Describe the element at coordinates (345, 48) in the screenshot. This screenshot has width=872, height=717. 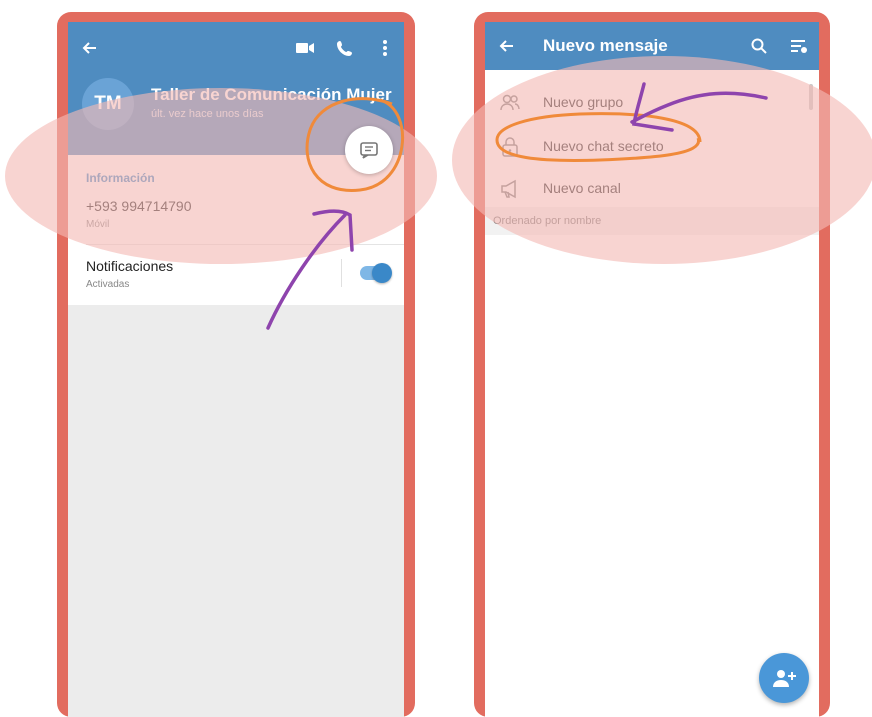
I see `phone-icon` at that location.